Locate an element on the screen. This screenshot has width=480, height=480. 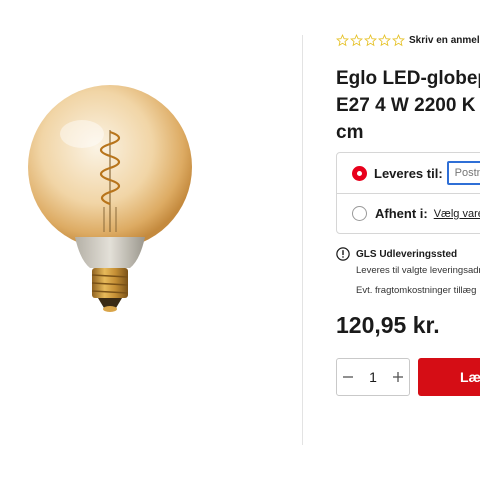
delivery-options: Leveres til: Afhent i: Vælg varehu is located at coordinates (408, 193).